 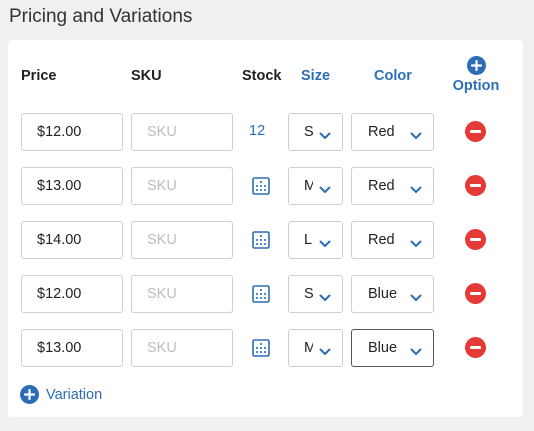 I want to click on add-variation-label: Variation, so click(x=74, y=394).